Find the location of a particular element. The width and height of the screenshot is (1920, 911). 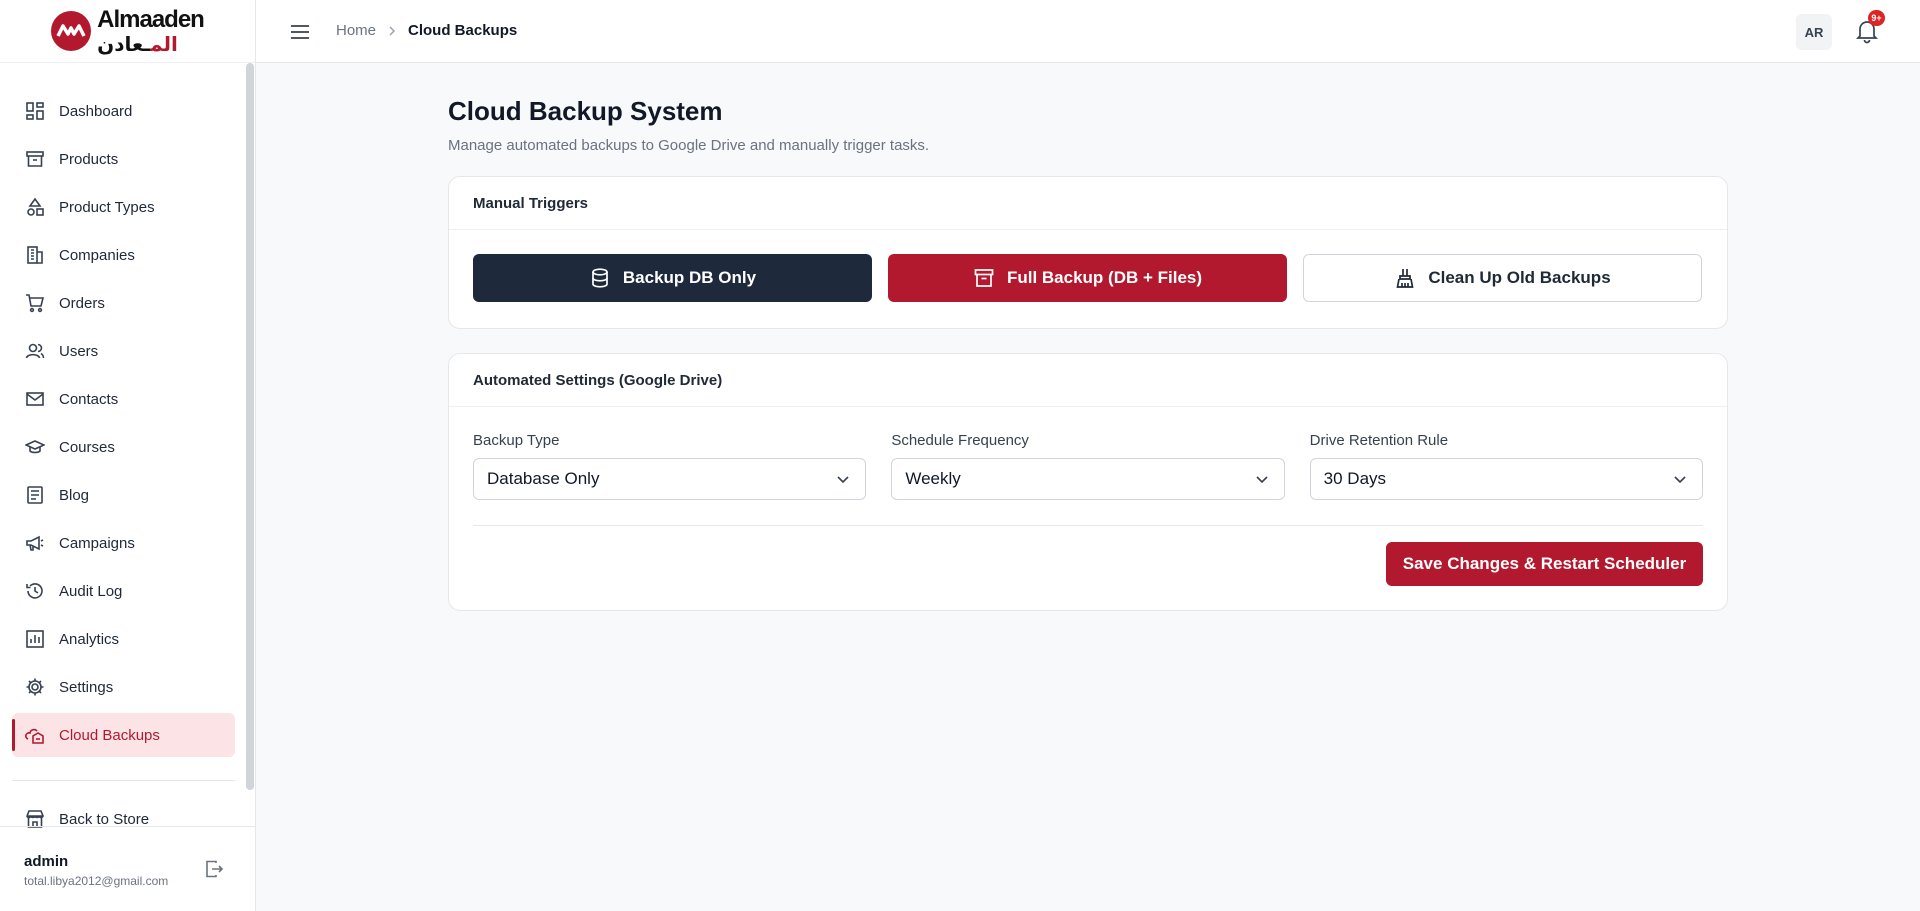

sidebar-item-label: Courses is located at coordinates (87, 447).